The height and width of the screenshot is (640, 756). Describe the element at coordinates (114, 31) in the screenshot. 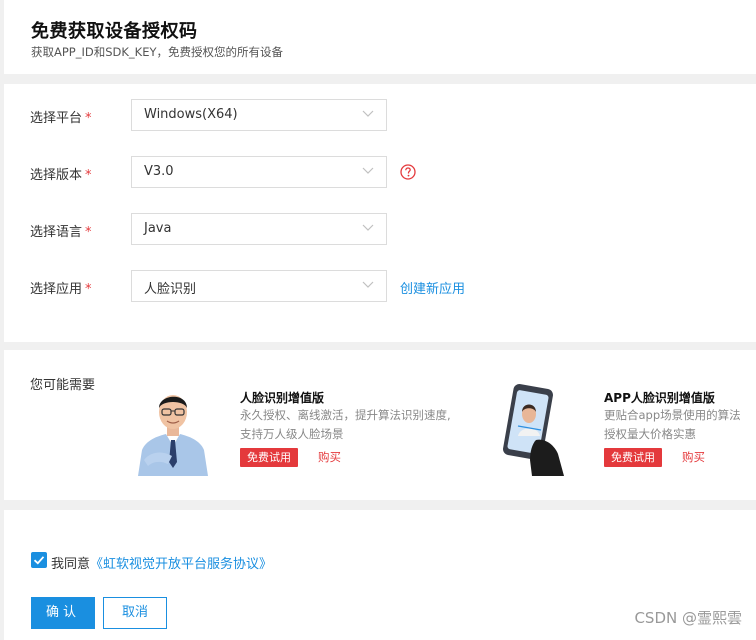

I see `page-title: 免费获取设备授权码` at that location.